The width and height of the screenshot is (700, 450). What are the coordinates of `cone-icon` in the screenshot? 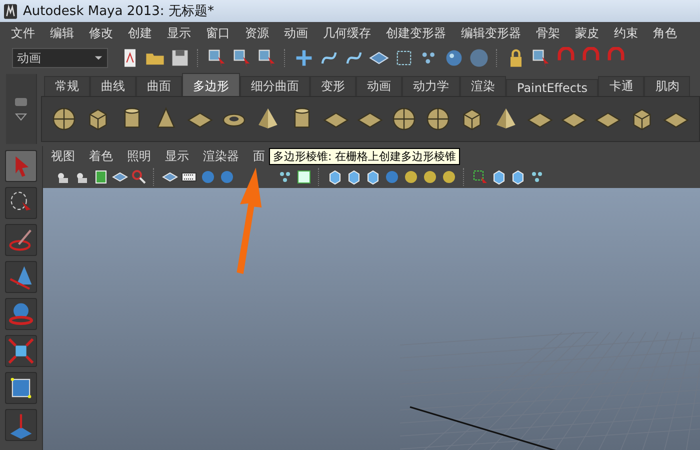 It's located at (21, 277).